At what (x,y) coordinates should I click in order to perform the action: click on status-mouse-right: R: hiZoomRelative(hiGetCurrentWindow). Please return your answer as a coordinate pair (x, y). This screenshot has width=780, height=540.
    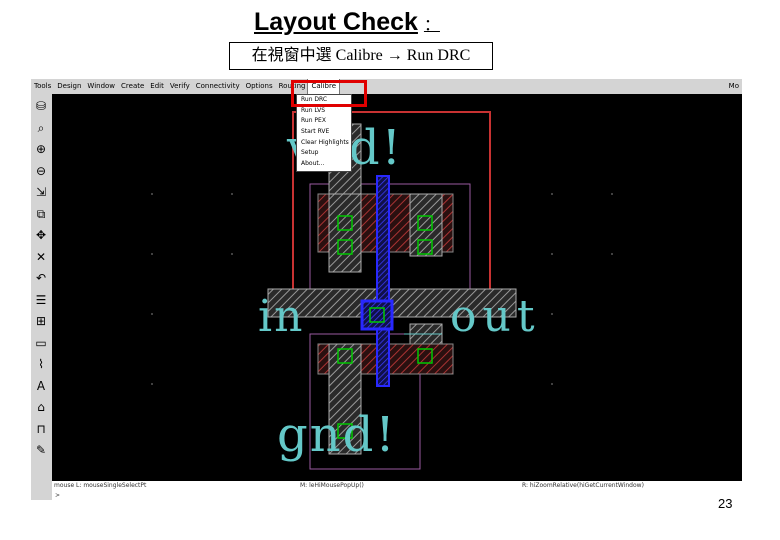
    Looking at the image, I should click on (583, 485).